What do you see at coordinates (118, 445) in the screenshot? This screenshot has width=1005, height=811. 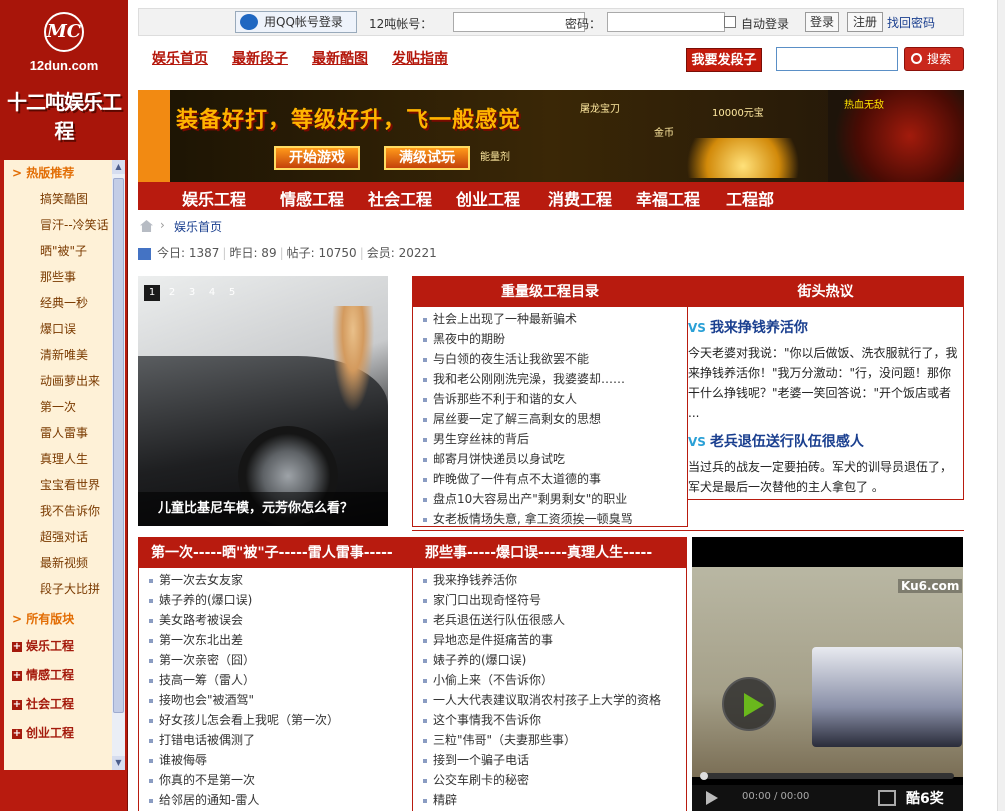 I see `scrollbar-thumb` at bounding box center [118, 445].